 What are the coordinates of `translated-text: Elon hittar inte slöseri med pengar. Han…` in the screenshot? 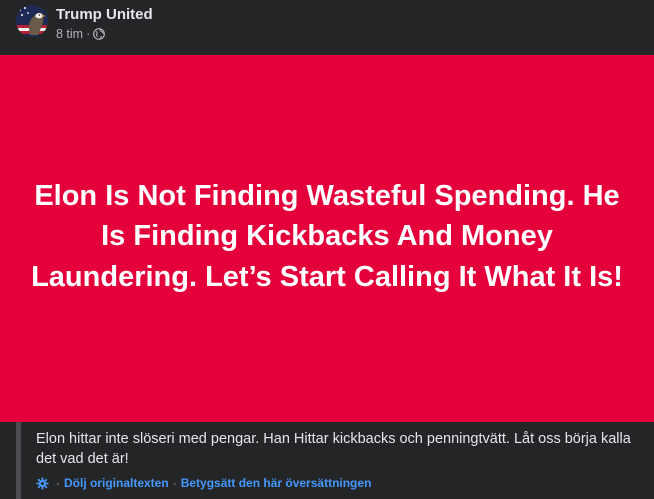 It's located at (333, 449).